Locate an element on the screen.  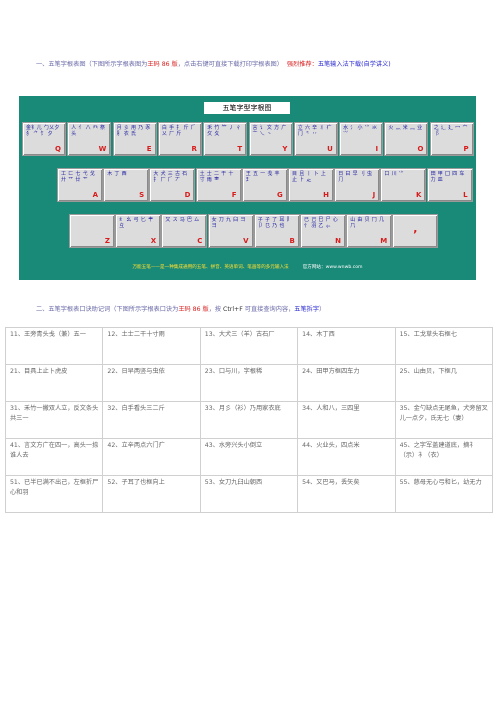
key-letter: H is located at coordinates (326, 195).